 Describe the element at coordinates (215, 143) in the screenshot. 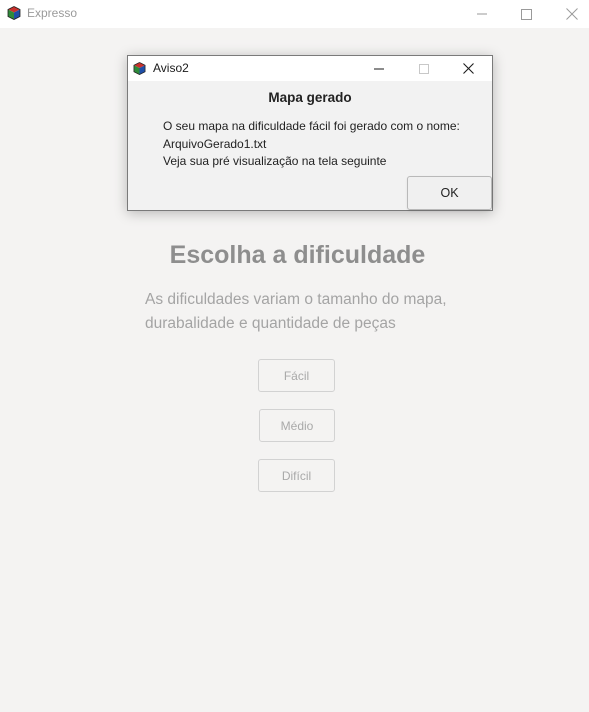

I see `dialog-message-line: ArquivoGerado1.txt` at that location.